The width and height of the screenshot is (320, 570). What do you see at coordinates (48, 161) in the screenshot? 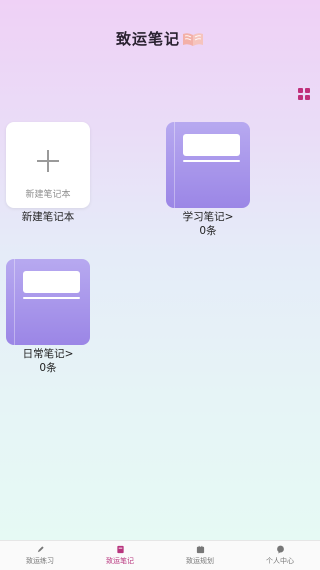
I see `plus-icon` at bounding box center [48, 161].